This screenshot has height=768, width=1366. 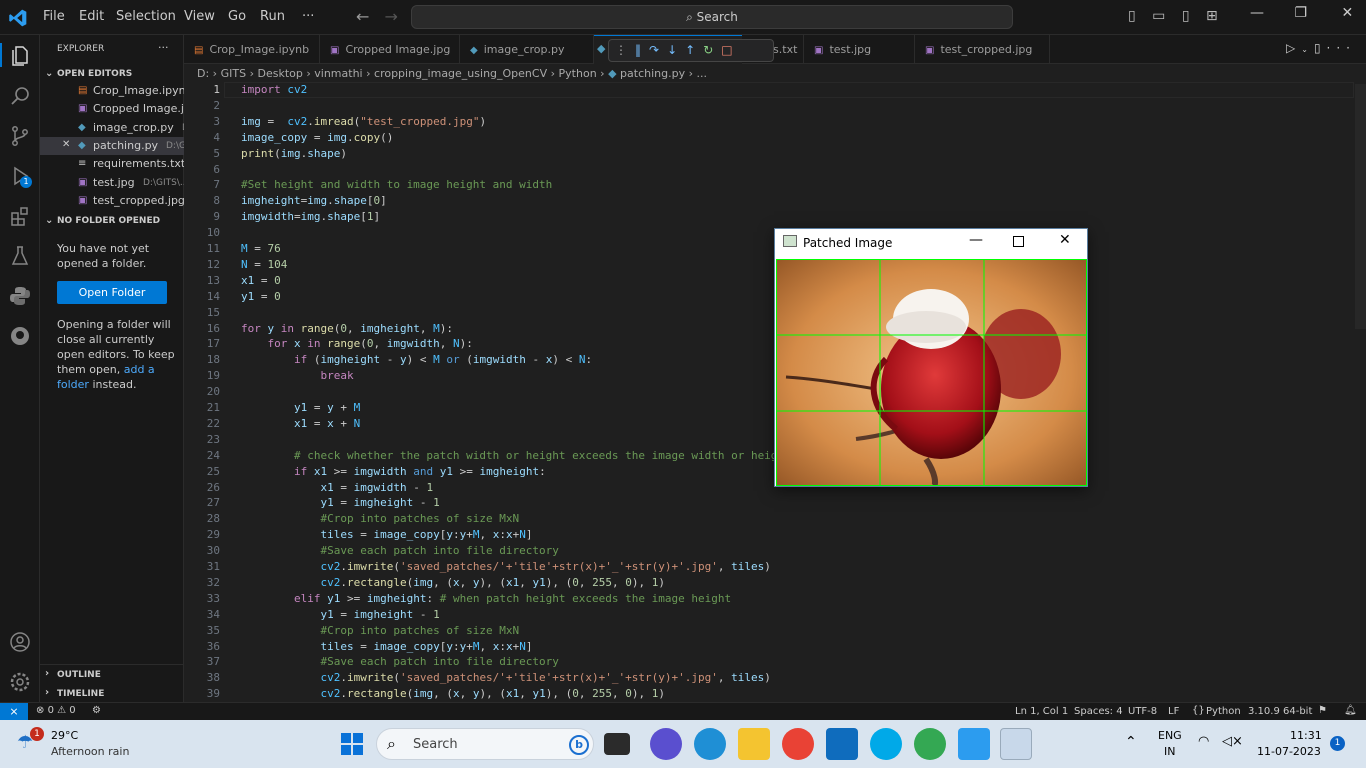 I want to click on explorer-icon, so click(x=20, y=56).